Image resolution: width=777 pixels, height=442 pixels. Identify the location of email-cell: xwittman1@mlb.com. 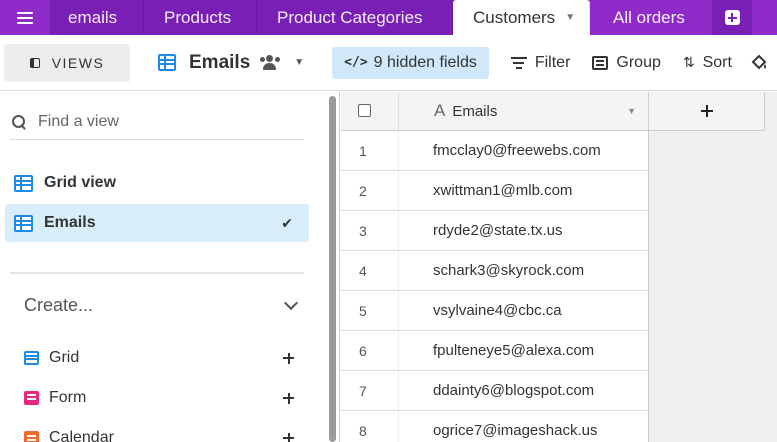
(524, 190).